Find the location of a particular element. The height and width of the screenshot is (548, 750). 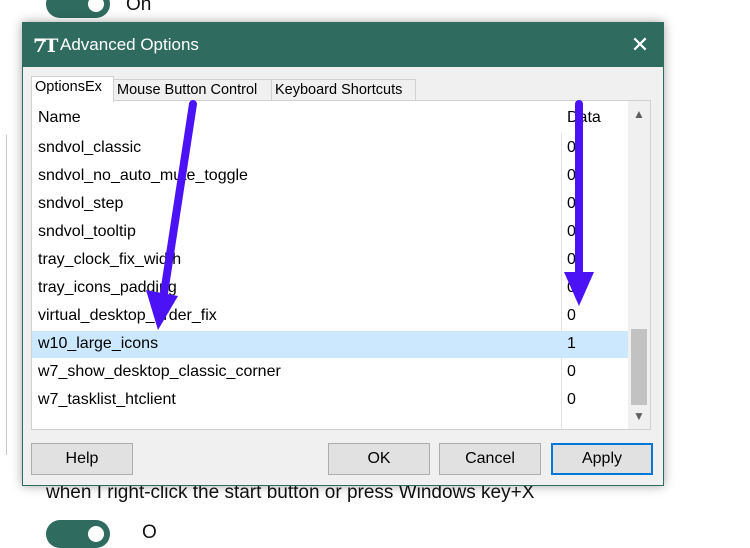

row-name: w7_tasklist_htclient is located at coordinates (107, 399).